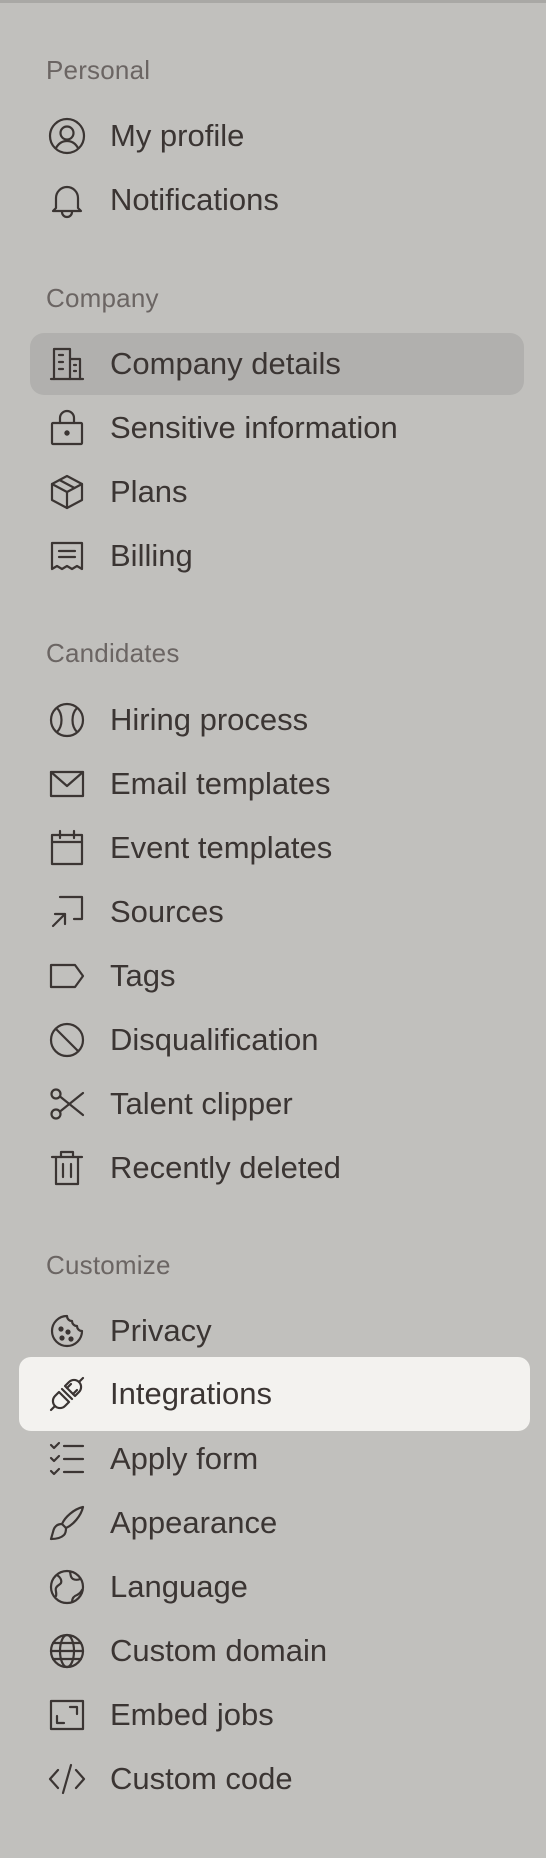 This screenshot has width=546, height=1858. What do you see at coordinates (167, 911) in the screenshot?
I see `sidebar-item-label: Sources` at bounding box center [167, 911].